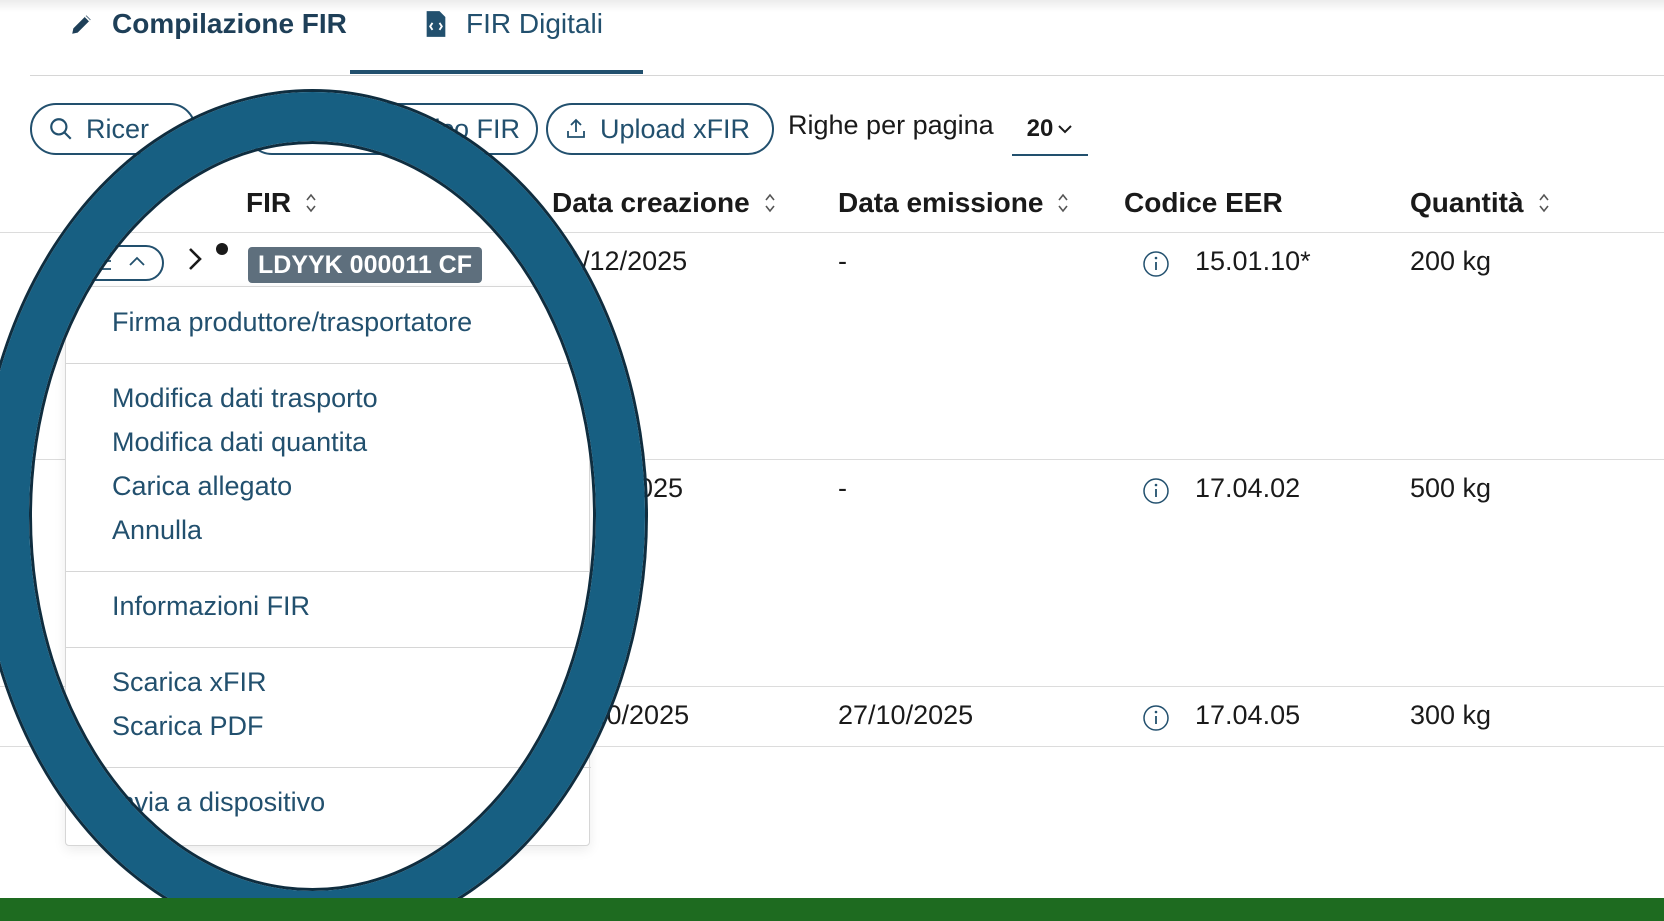  What do you see at coordinates (82, 24) in the screenshot?
I see `pencil-icon` at bounding box center [82, 24].